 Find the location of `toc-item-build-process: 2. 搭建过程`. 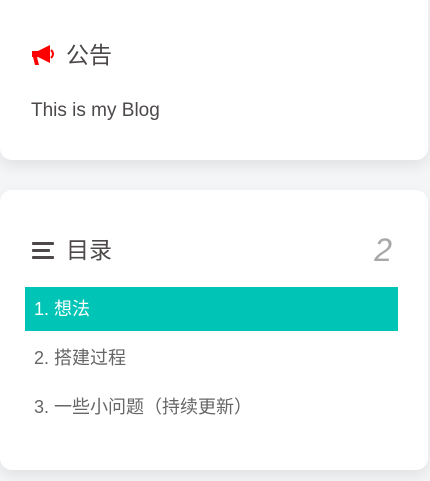

toc-item-build-process: 2. 搭建过程 is located at coordinates (211, 358).